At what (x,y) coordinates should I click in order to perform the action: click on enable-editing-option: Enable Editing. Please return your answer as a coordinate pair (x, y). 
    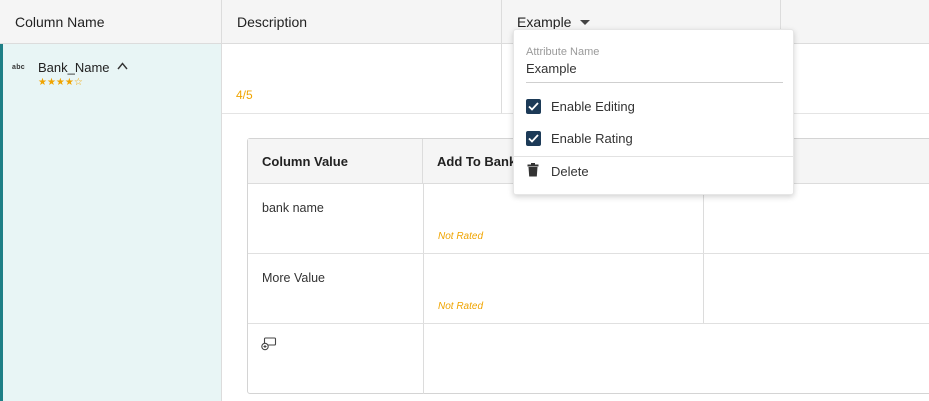
    Looking at the image, I should click on (580, 106).